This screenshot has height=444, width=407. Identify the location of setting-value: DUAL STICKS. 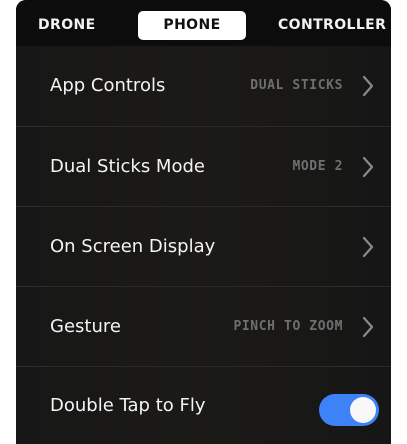
(296, 85).